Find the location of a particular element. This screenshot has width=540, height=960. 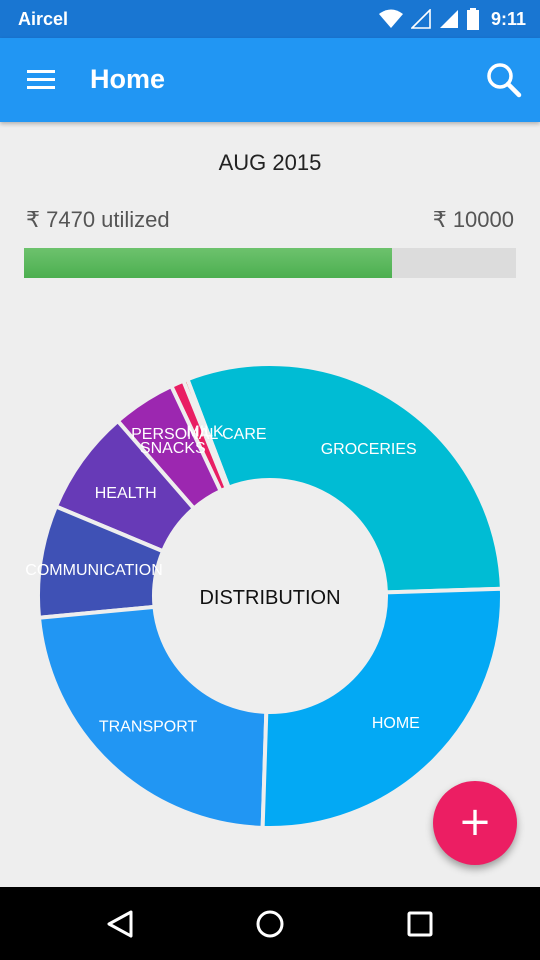

home-button is located at coordinates (270, 924).